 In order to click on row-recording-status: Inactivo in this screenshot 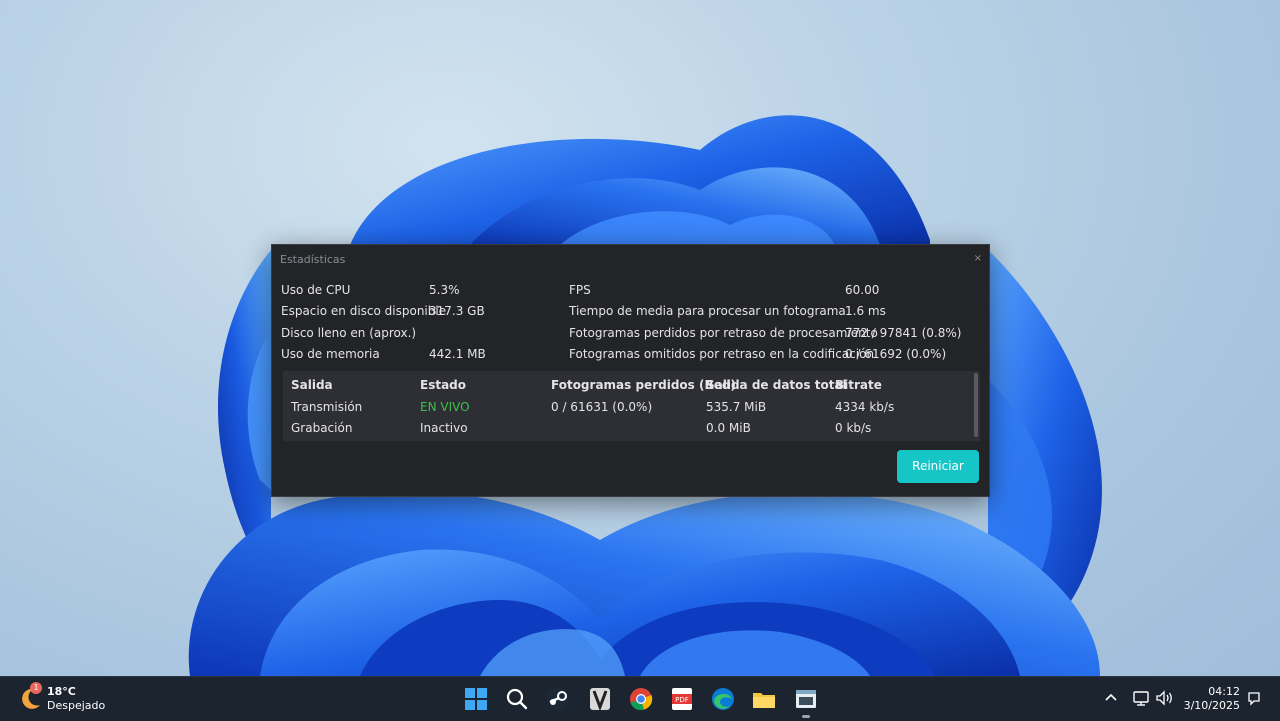, I will do `click(444, 428)`.